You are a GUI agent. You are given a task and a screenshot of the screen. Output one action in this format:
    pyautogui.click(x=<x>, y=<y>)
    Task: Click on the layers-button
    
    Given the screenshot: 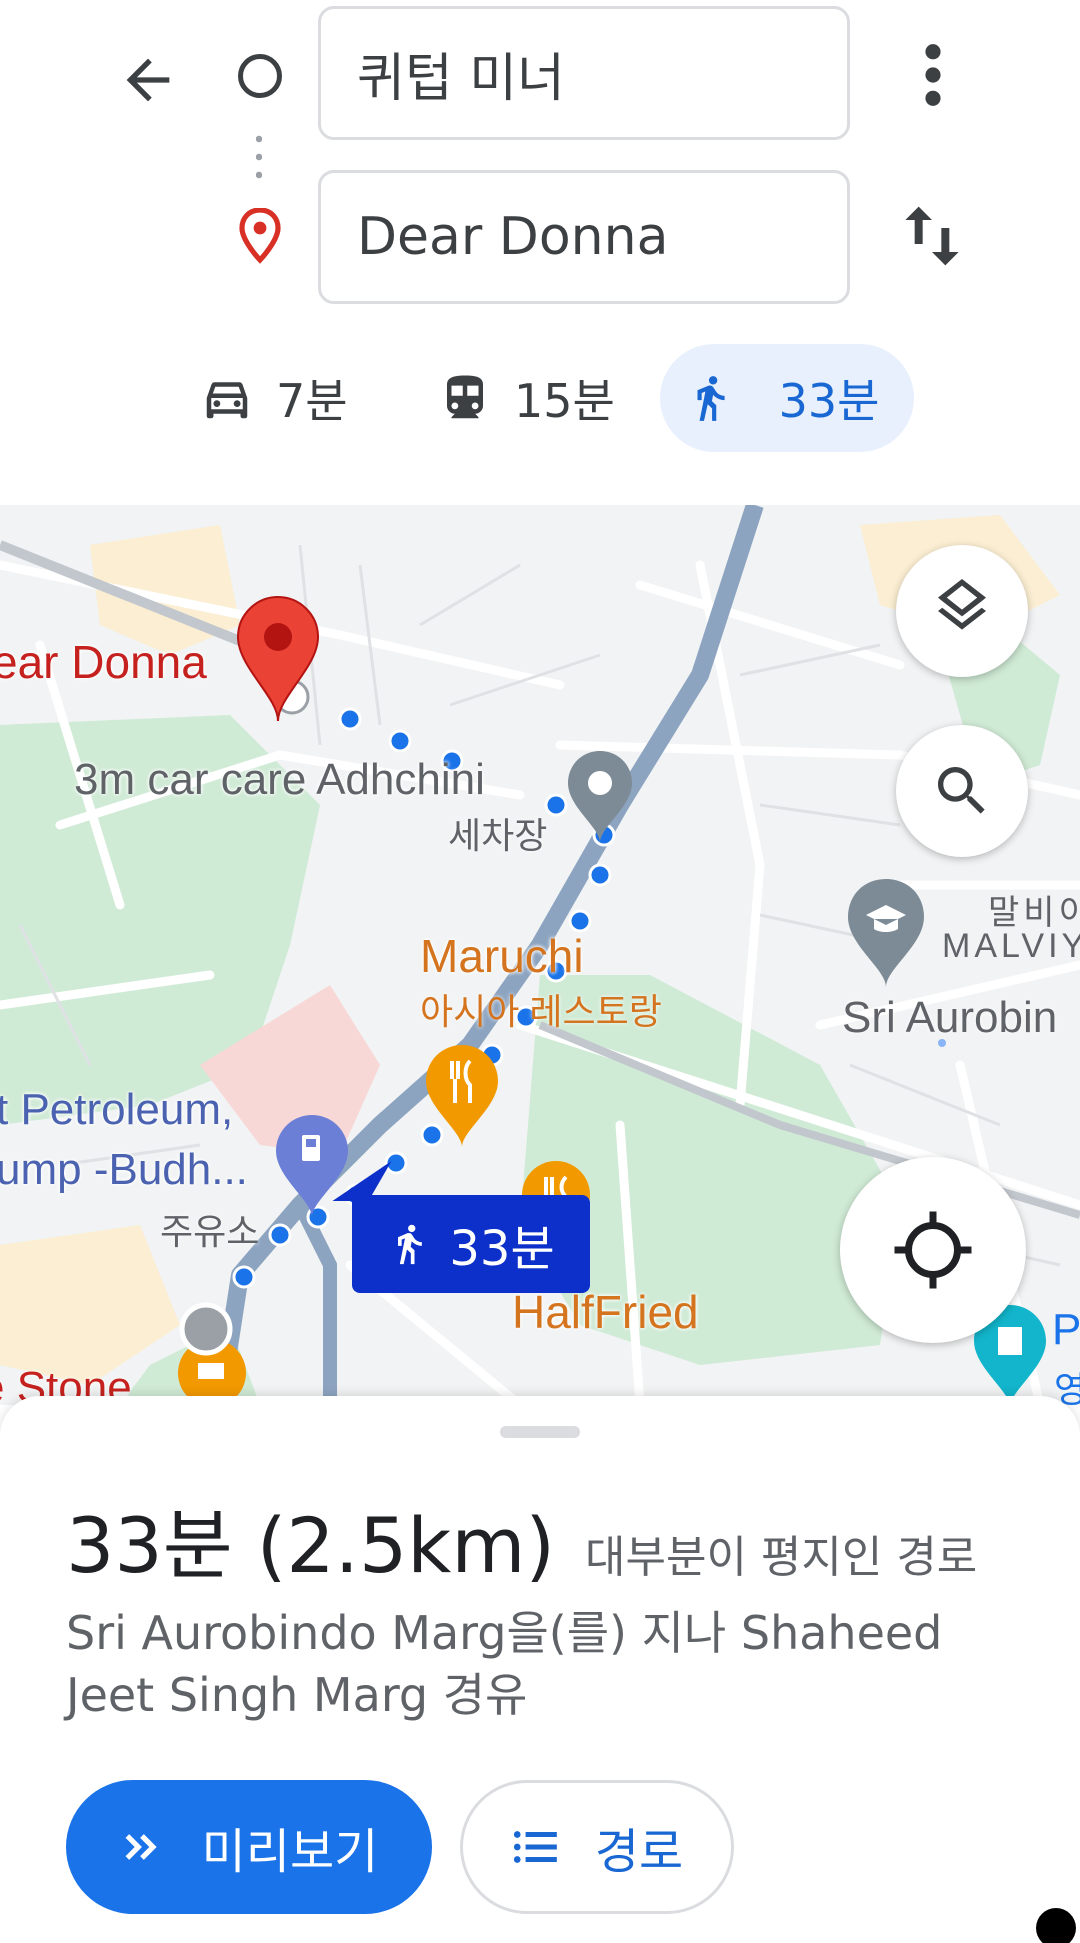 What is the action you would take?
    pyautogui.click(x=962, y=611)
    